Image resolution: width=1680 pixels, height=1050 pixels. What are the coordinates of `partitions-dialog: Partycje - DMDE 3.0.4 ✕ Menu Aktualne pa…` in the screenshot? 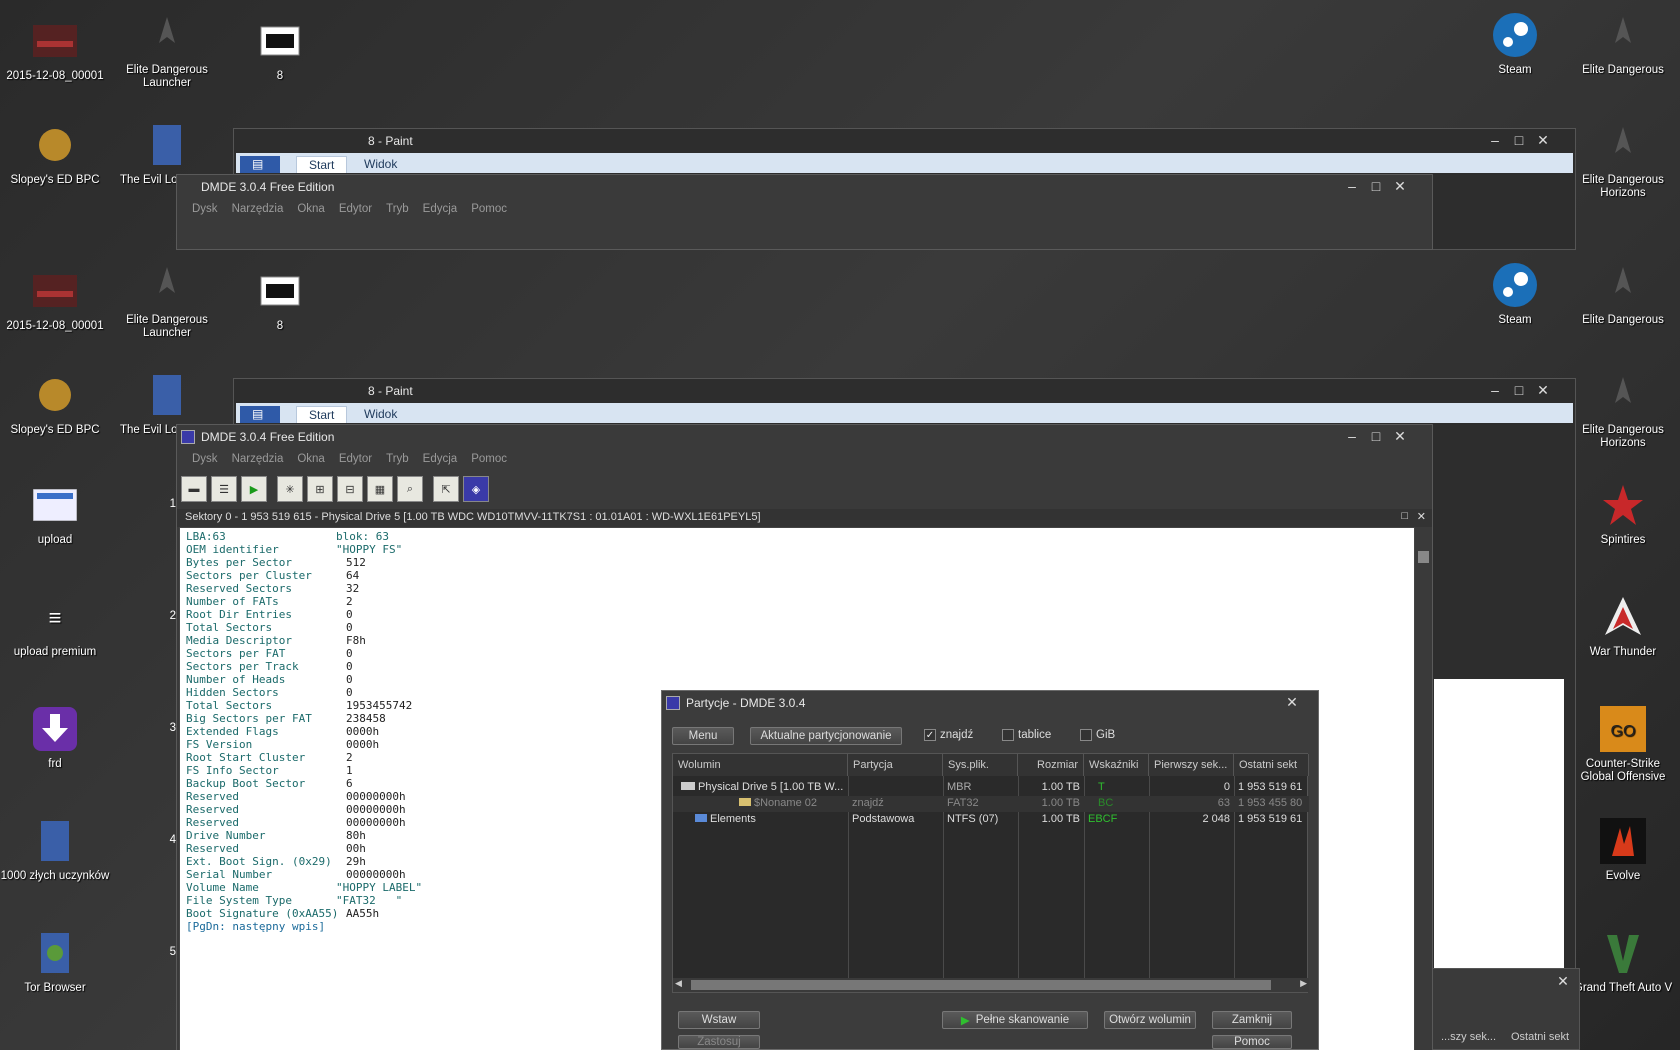 It's located at (990, 870).